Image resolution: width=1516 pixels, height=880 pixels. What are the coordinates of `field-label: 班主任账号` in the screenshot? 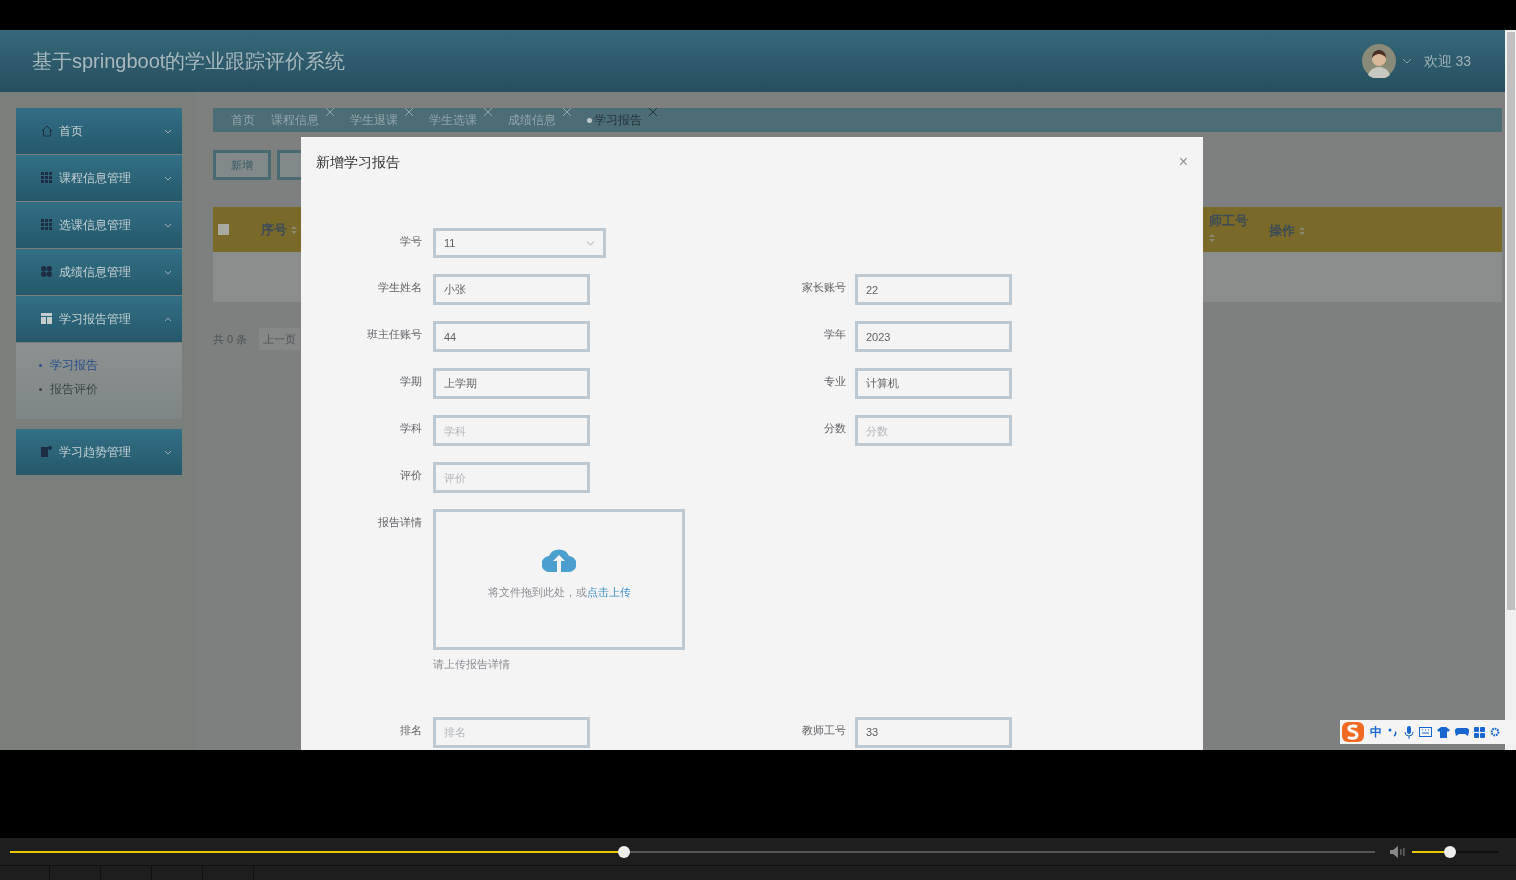 It's located at (394, 334).